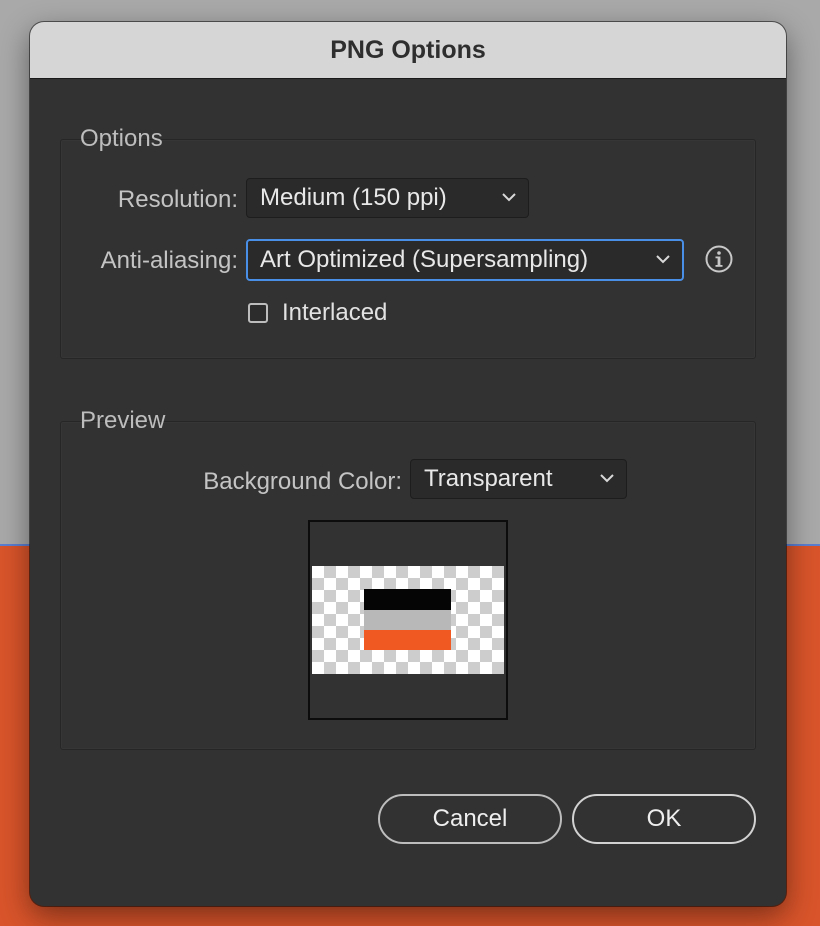 The width and height of the screenshot is (820, 926). What do you see at coordinates (258, 313) in the screenshot?
I see `interlaced-checkbox` at bounding box center [258, 313].